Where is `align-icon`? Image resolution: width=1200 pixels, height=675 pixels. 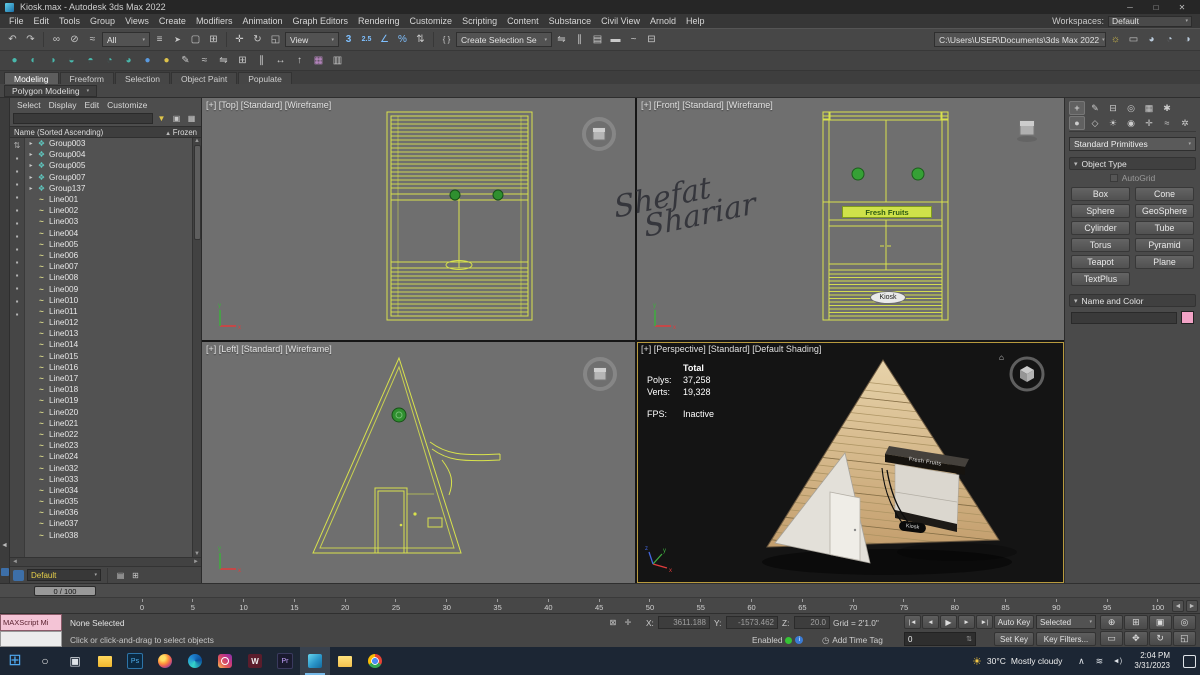
align-icon is located at coordinates (579, 39).